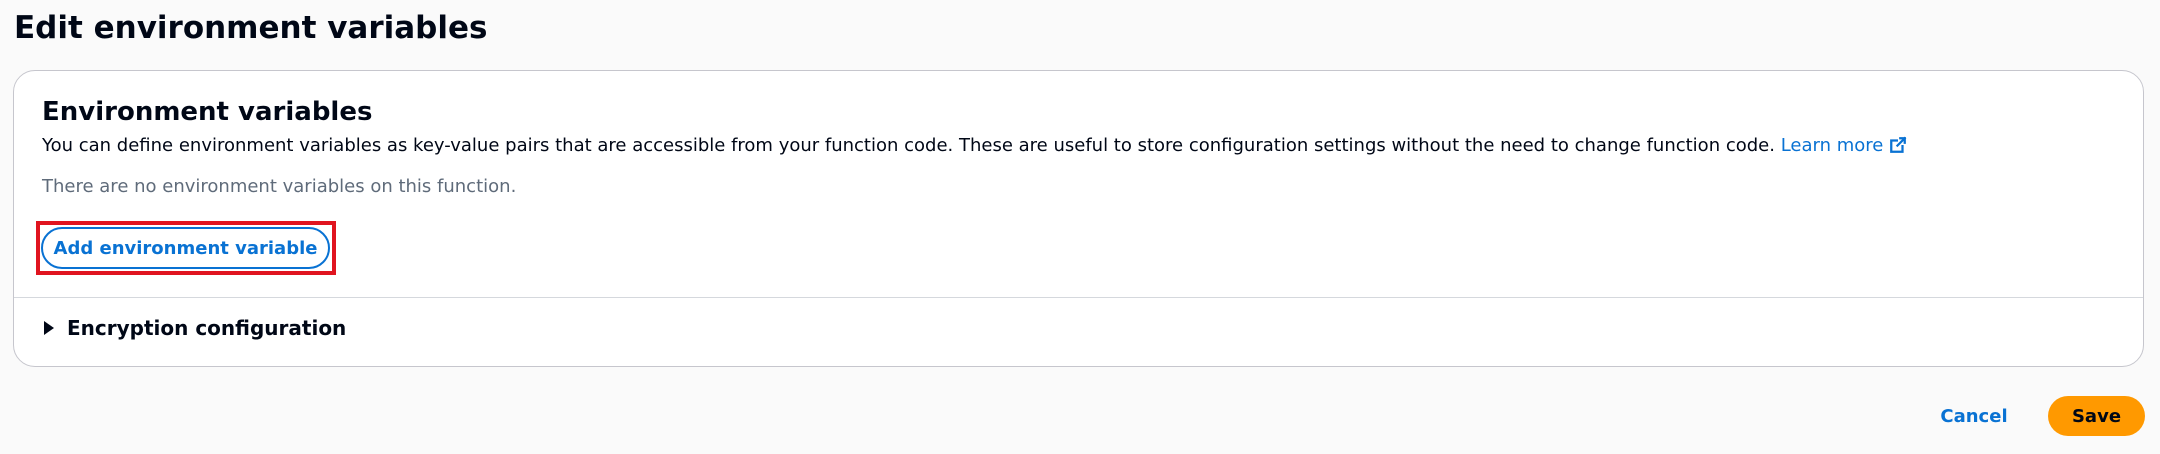  What do you see at coordinates (185, 248) in the screenshot?
I see `add-environment-variable-button: Add environment variable` at bounding box center [185, 248].